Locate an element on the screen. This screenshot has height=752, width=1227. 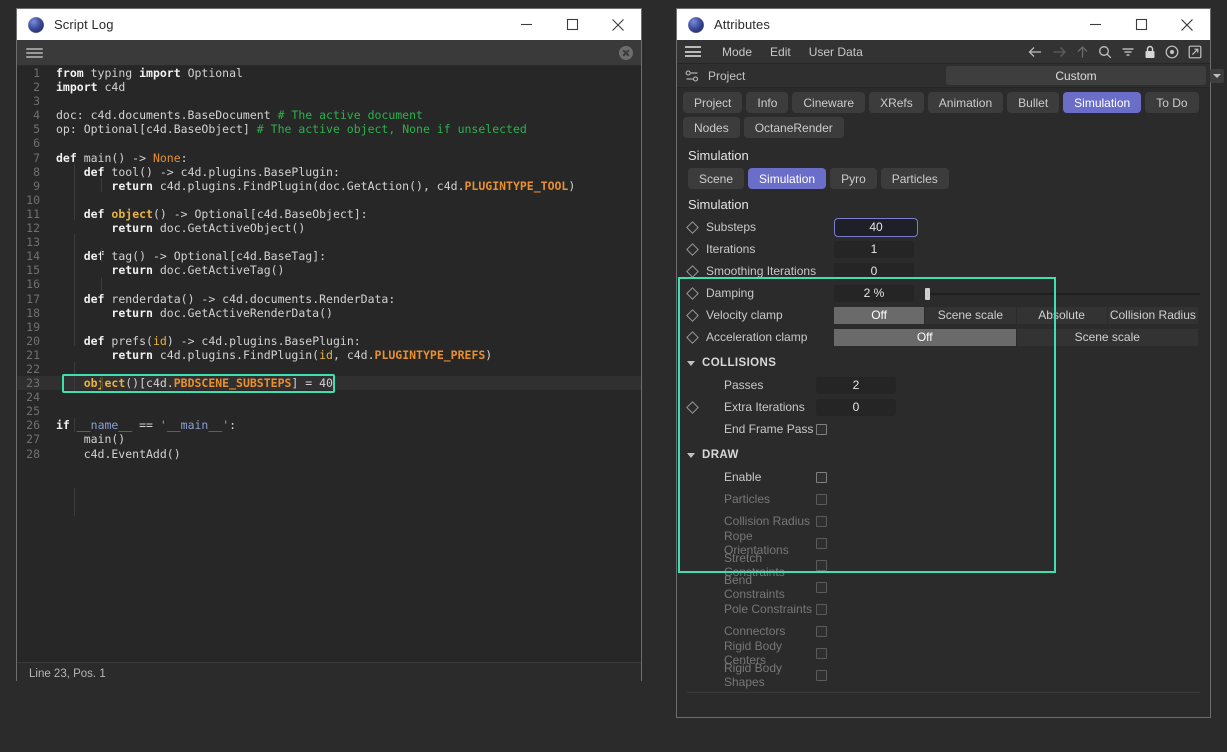
close-circle-icon is located at coordinates (626, 52).